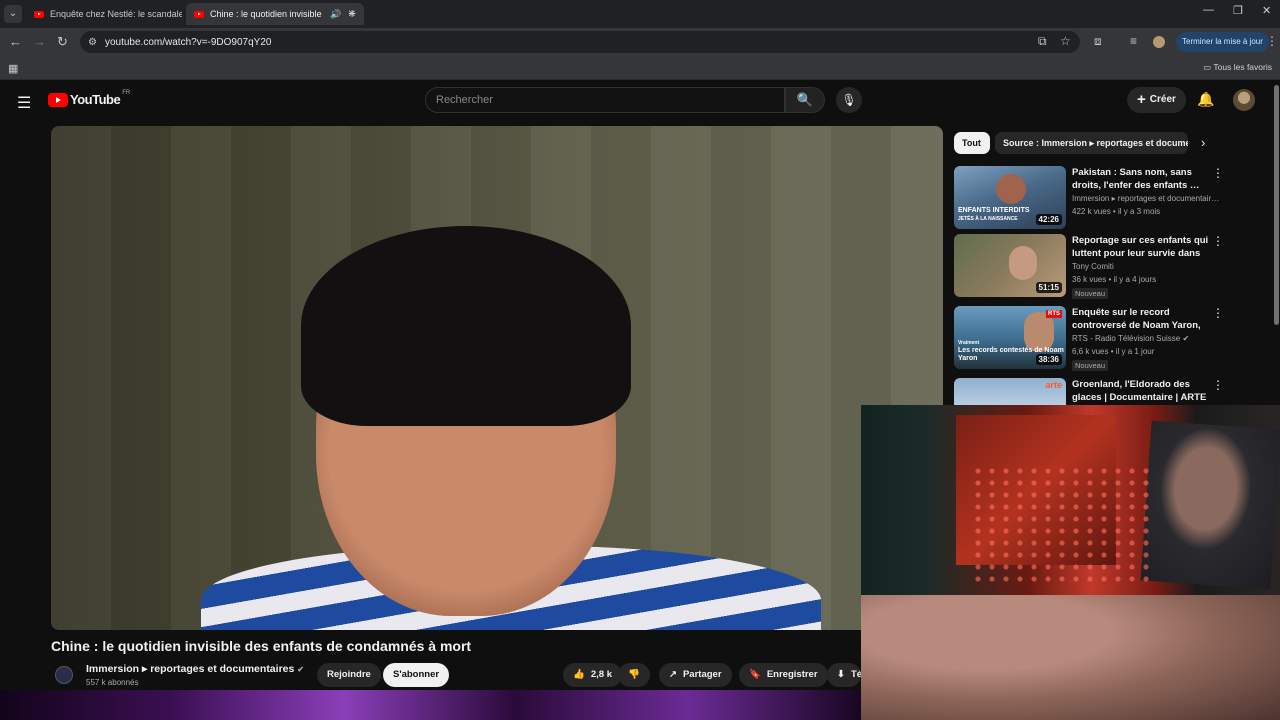 The height and width of the screenshot is (720, 1280). Describe the element at coordinates (755, 674) in the screenshot. I see `bookmark-icon: 🔖` at that location.